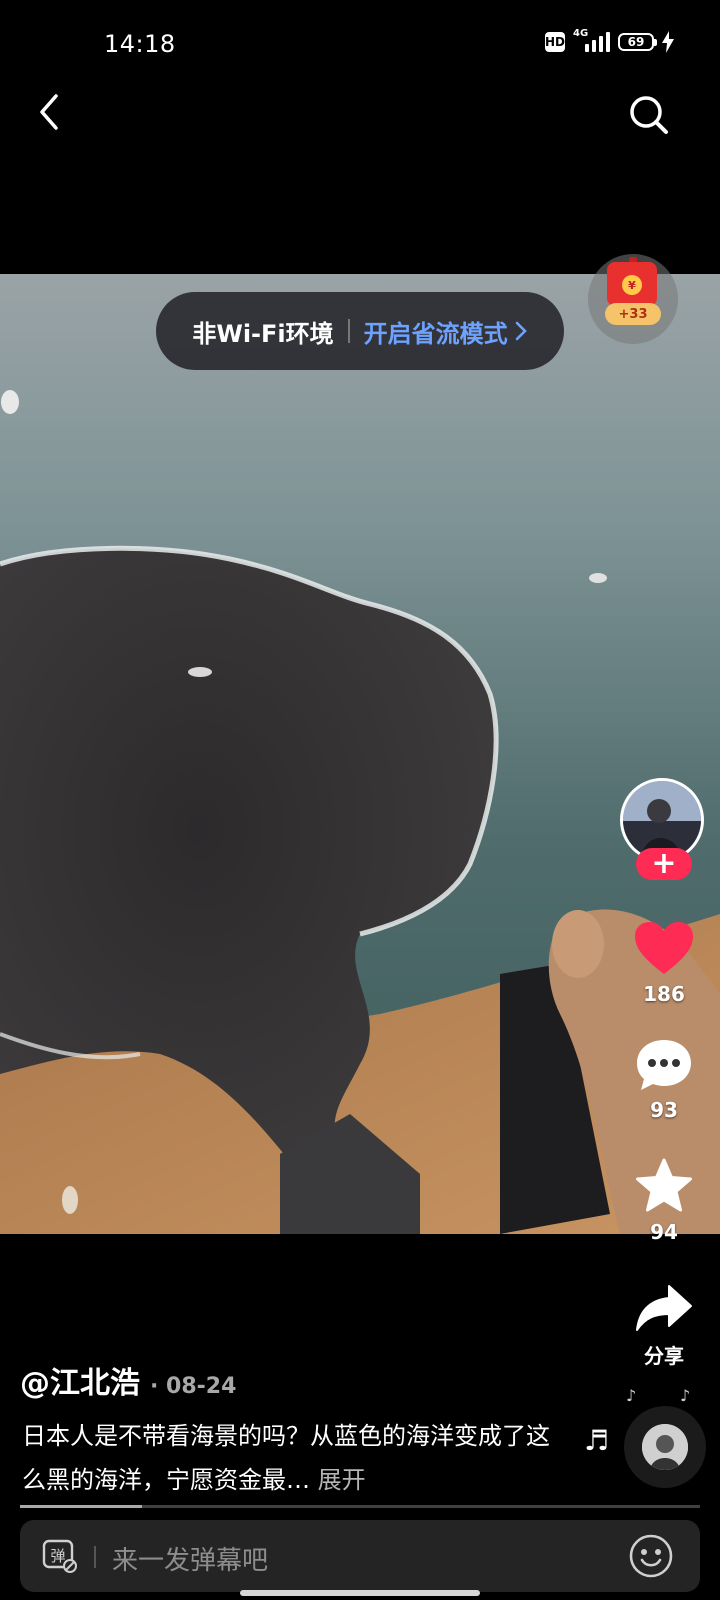 The image size is (720, 1600). I want to click on comment-count: 93, so click(664, 1110).